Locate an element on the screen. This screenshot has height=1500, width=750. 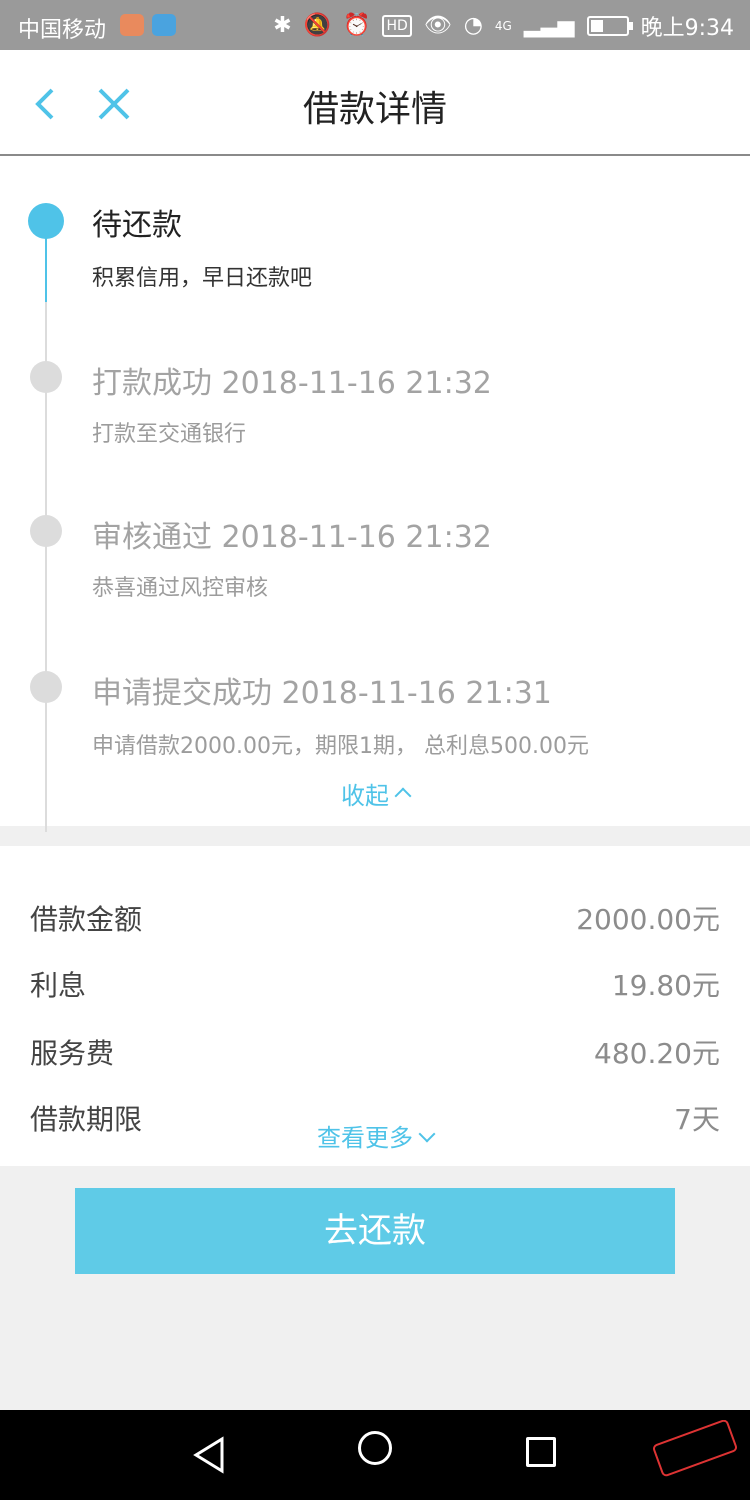
system-navigation-bar is located at coordinates (375, 1455).